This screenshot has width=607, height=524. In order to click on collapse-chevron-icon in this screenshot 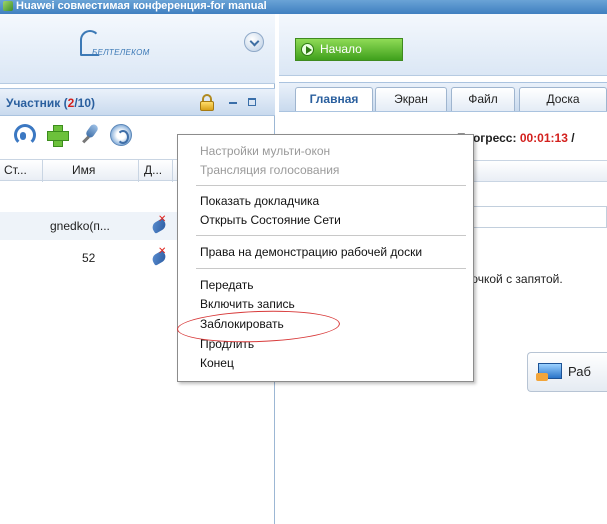, I will do `click(254, 42)`.